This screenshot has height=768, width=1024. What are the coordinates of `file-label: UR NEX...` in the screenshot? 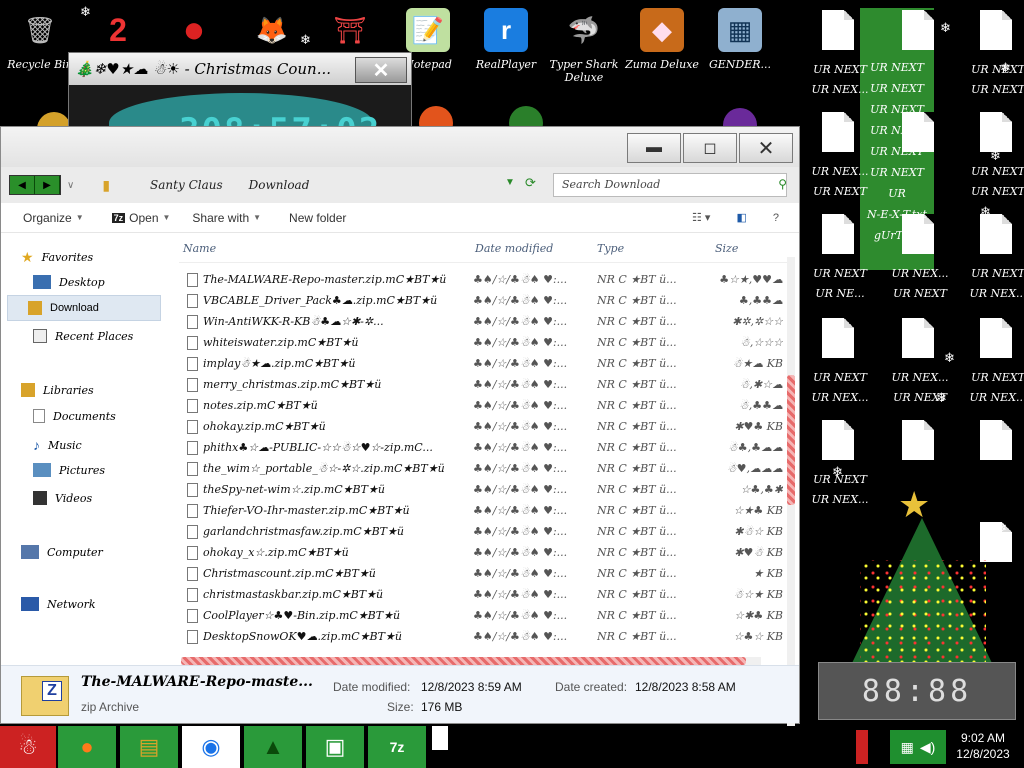 It's located at (840, 397).